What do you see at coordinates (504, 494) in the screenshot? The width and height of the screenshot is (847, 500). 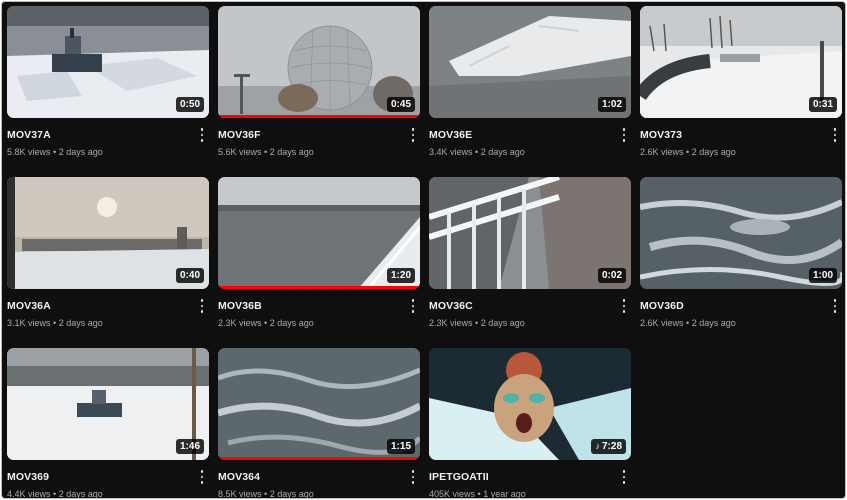 I see `upload-age: 1 year ago` at bounding box center [504, 494].